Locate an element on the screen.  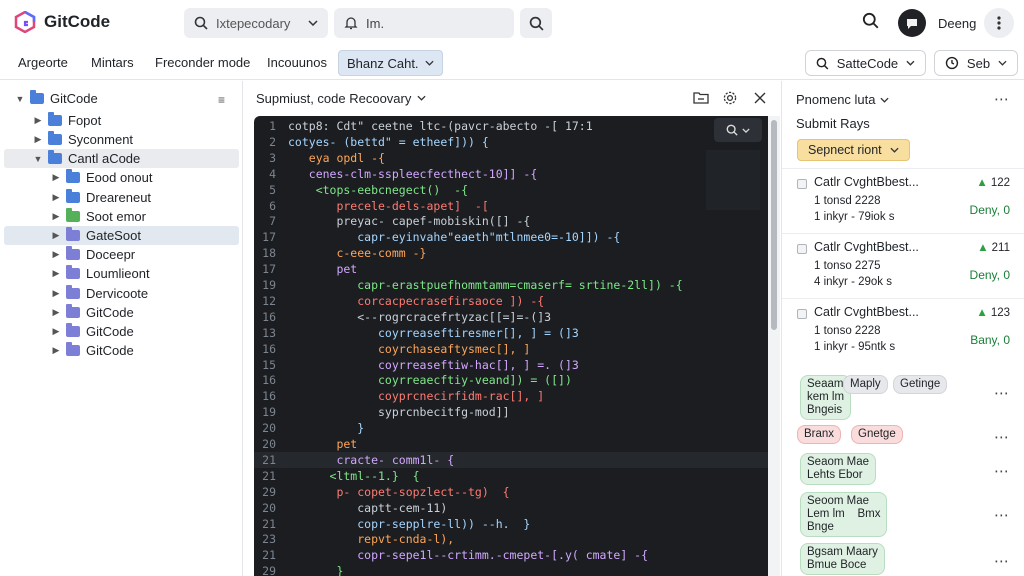
repo-search-input: Ixtepecodary is located at coordinates (256, 23).